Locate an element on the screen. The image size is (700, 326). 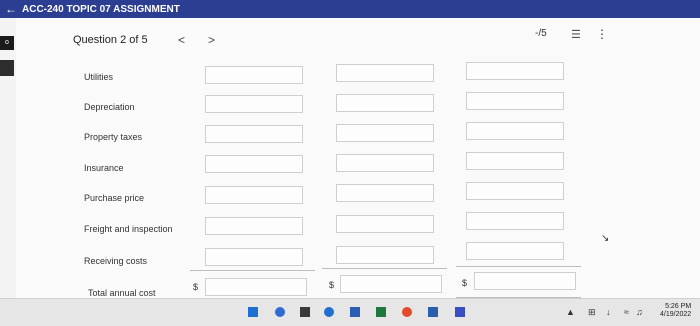
question-header: Question 2 of 5 < > -/5 ☰ ⋮ is located at coordinates (358, 38).